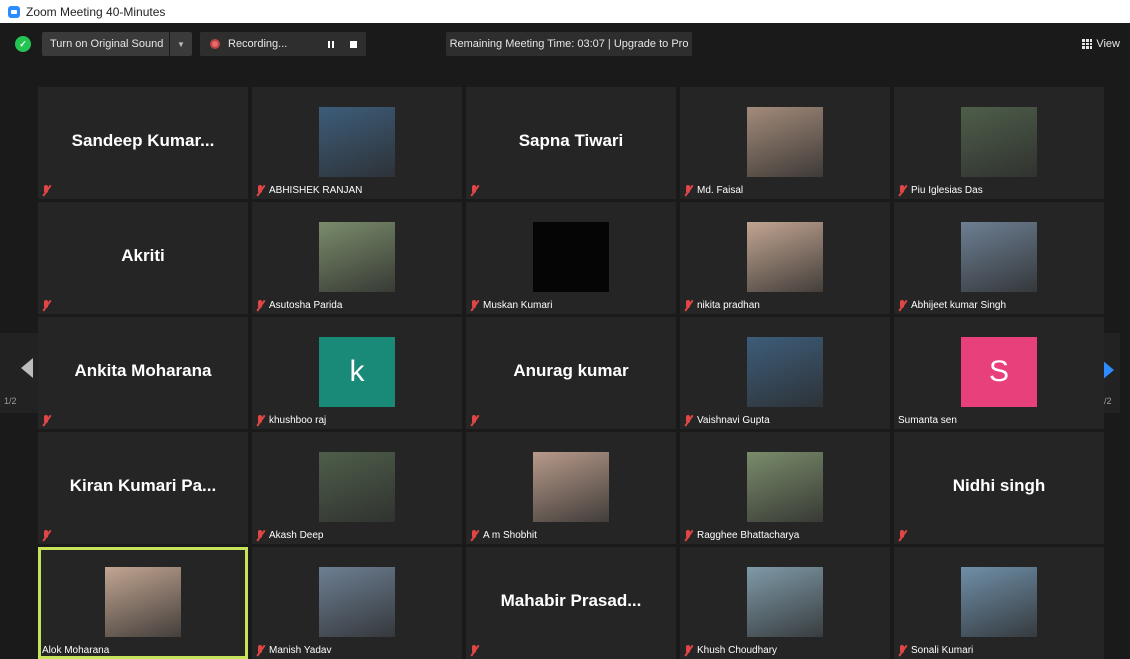 The height and width of the screenshot is (659, 1130). I want to click on participant-name: Manish Yadav, so click(300, 650).